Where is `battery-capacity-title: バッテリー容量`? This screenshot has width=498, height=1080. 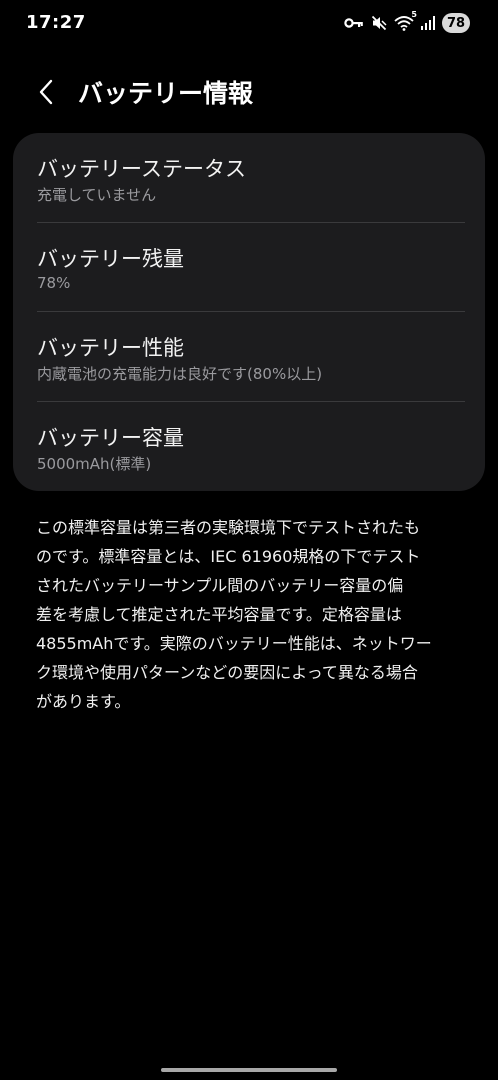 battery-capacity-title: バッテリー容量 is located at coordinates (110, 437).